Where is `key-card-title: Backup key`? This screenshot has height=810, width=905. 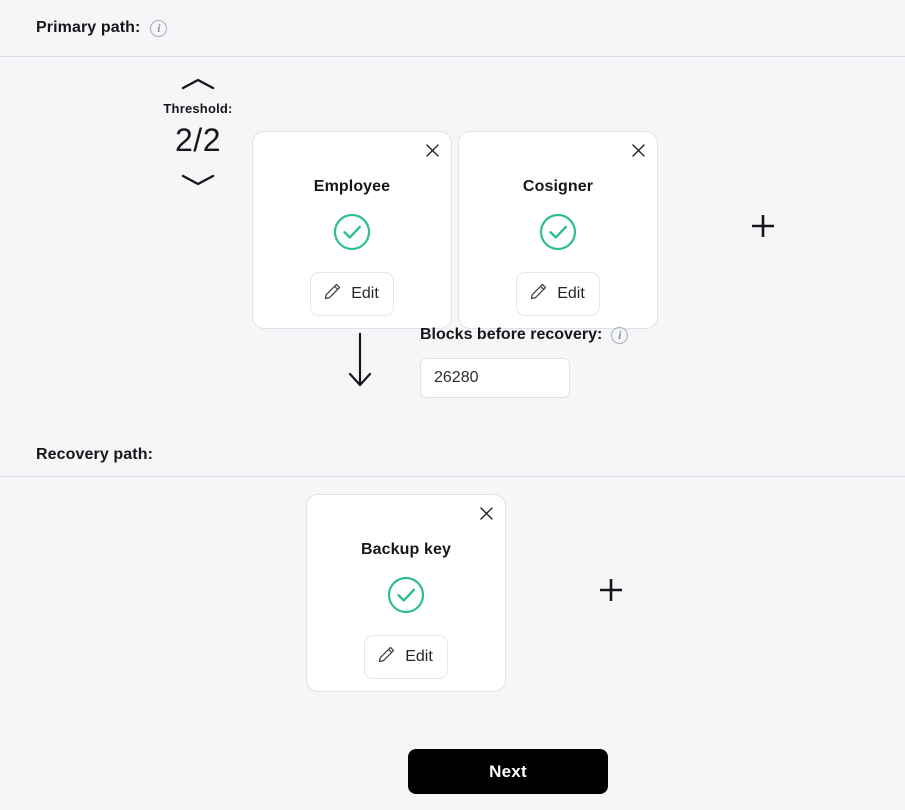 key-card-title: Backup key is located at coordinates (406, 549).